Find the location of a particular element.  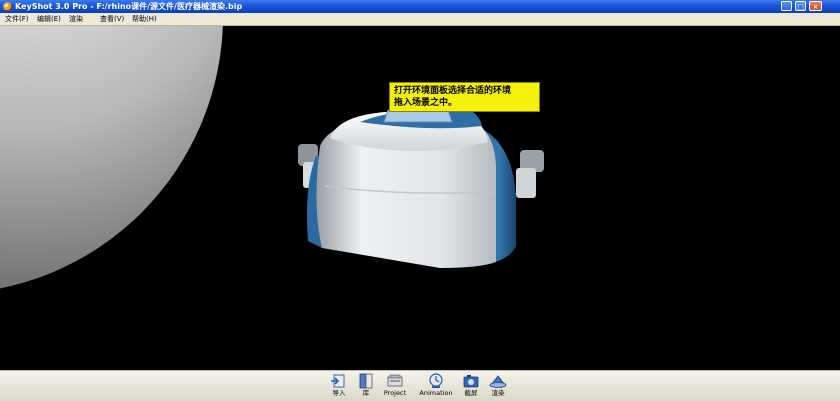

menu-file: 文件(F) is located at coordinates (17, 19).